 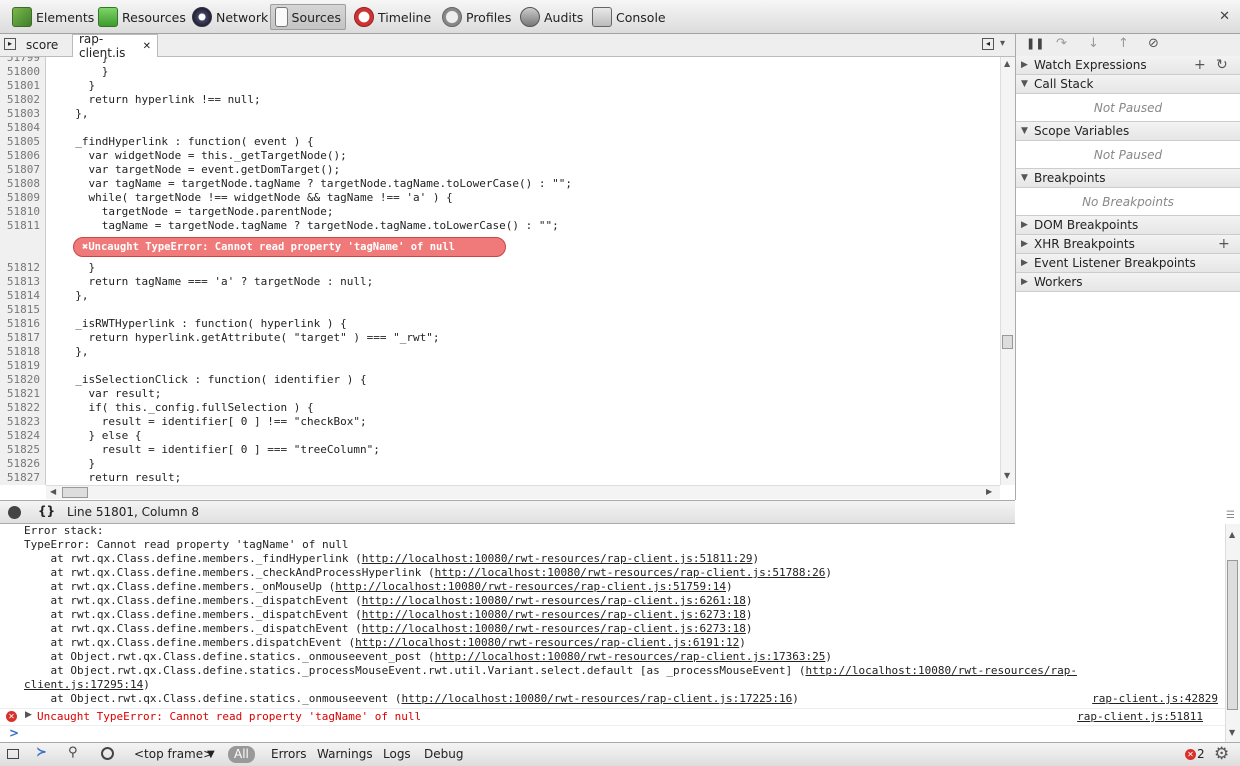 What do you see at coordinates (20, 464) in the screenshot?
I see `line-number: 51826` at bounding box center [20, 464].